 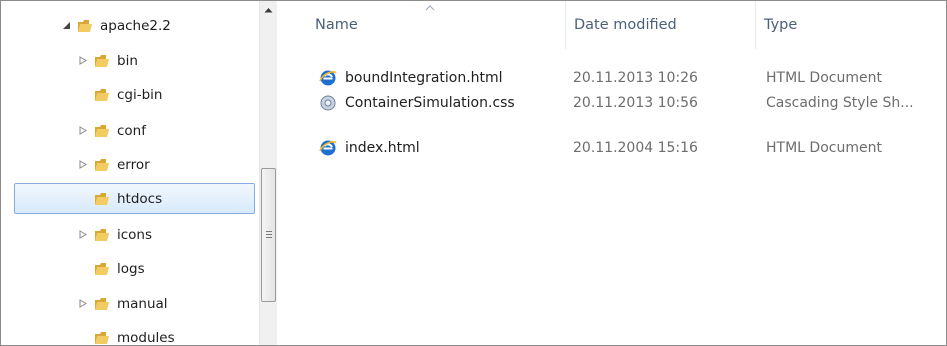 I want to click on scroll-thumb, so click(x=268, y=235).